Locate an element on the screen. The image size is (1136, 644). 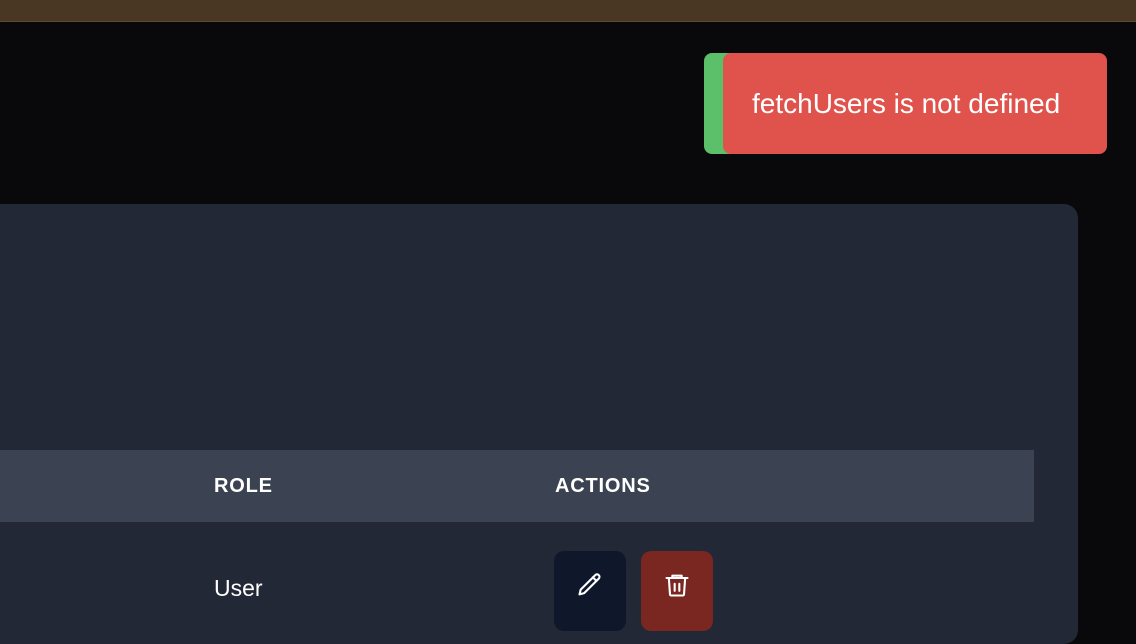
table-header is located at coordinates (517, 486).